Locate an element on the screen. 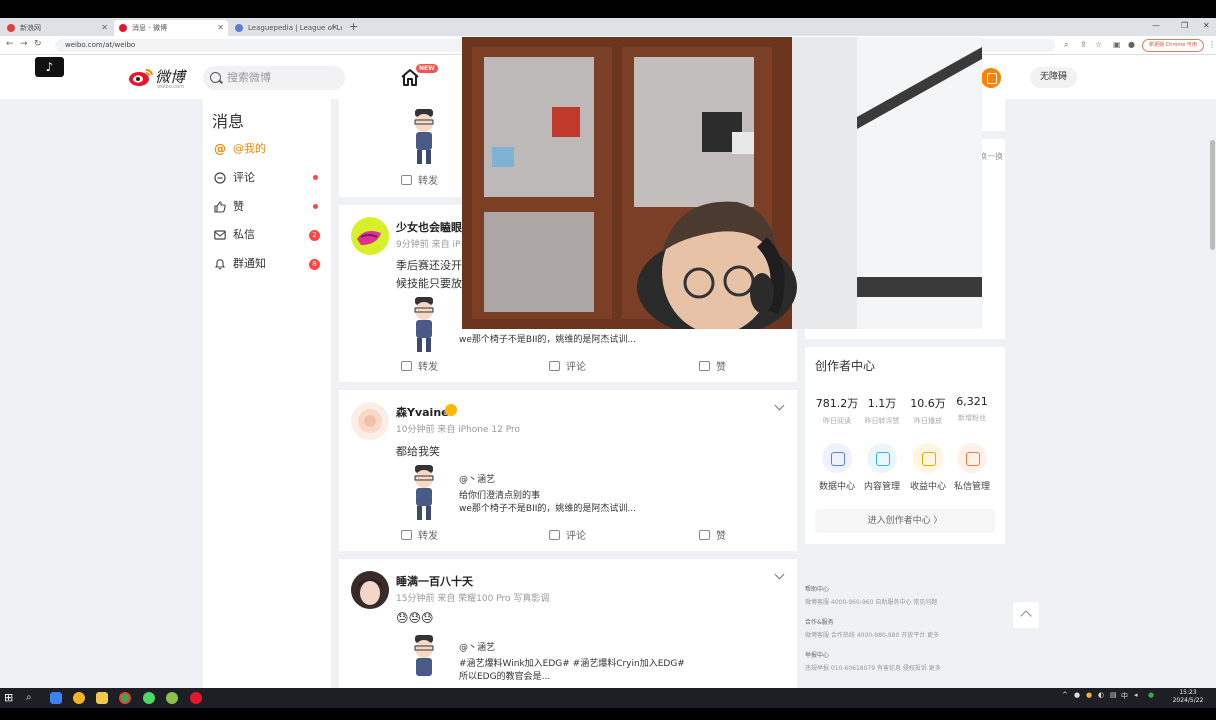 The image size is (1216, 720). sidebar-item-group-notices: 群通知 8 is located at coordinates (268, 264).